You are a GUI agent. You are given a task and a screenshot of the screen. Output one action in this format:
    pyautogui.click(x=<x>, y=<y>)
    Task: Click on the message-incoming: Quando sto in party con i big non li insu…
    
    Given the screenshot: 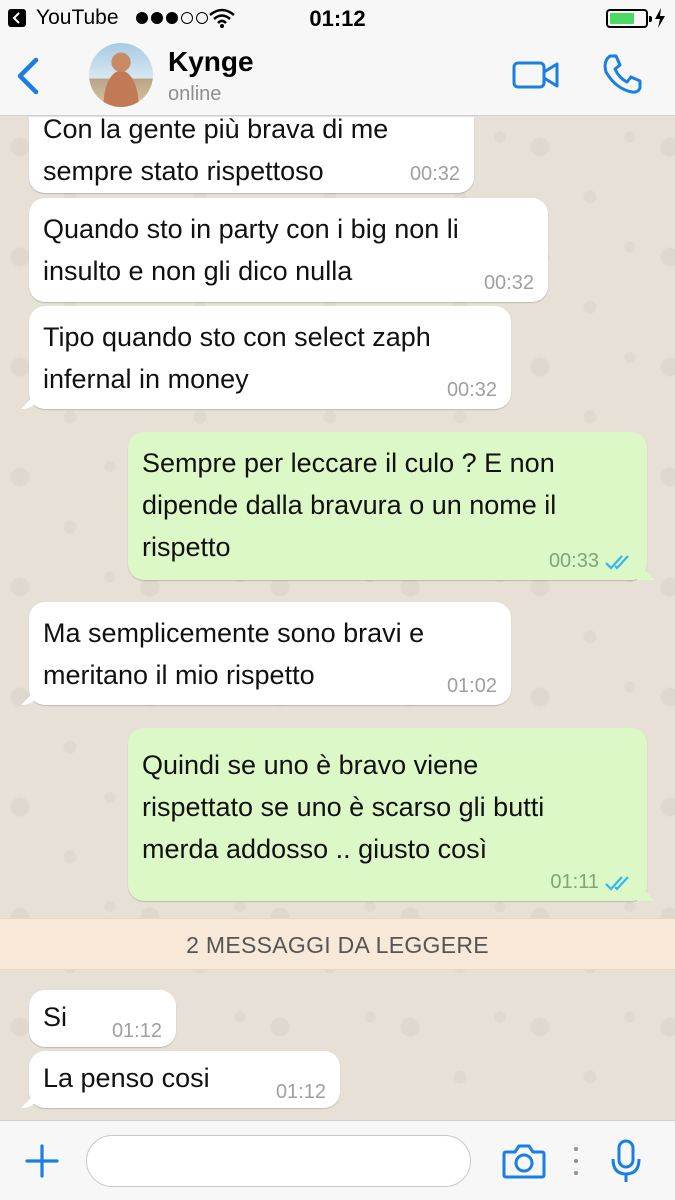 What is the action you would take?
    pyautogui.click(x=288, y=250)
    